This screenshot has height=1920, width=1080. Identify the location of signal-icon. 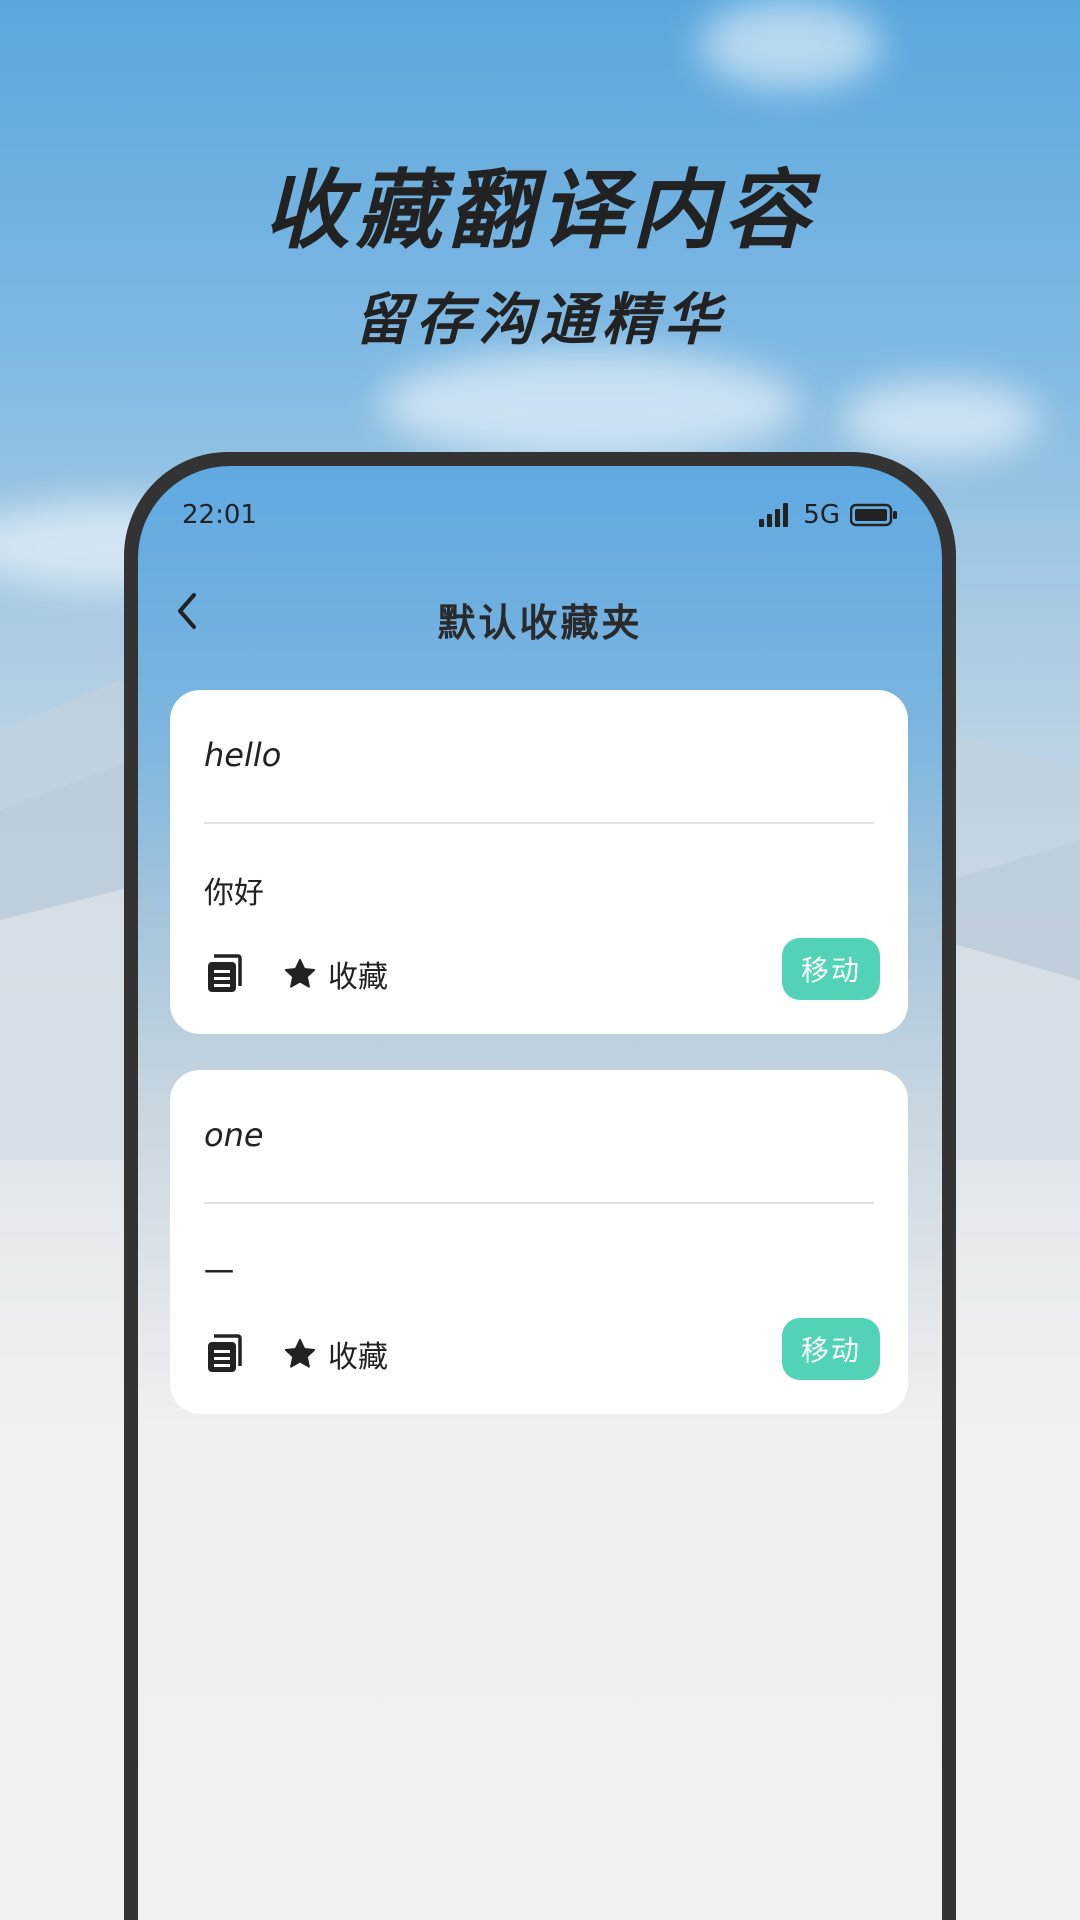
(774, 515).